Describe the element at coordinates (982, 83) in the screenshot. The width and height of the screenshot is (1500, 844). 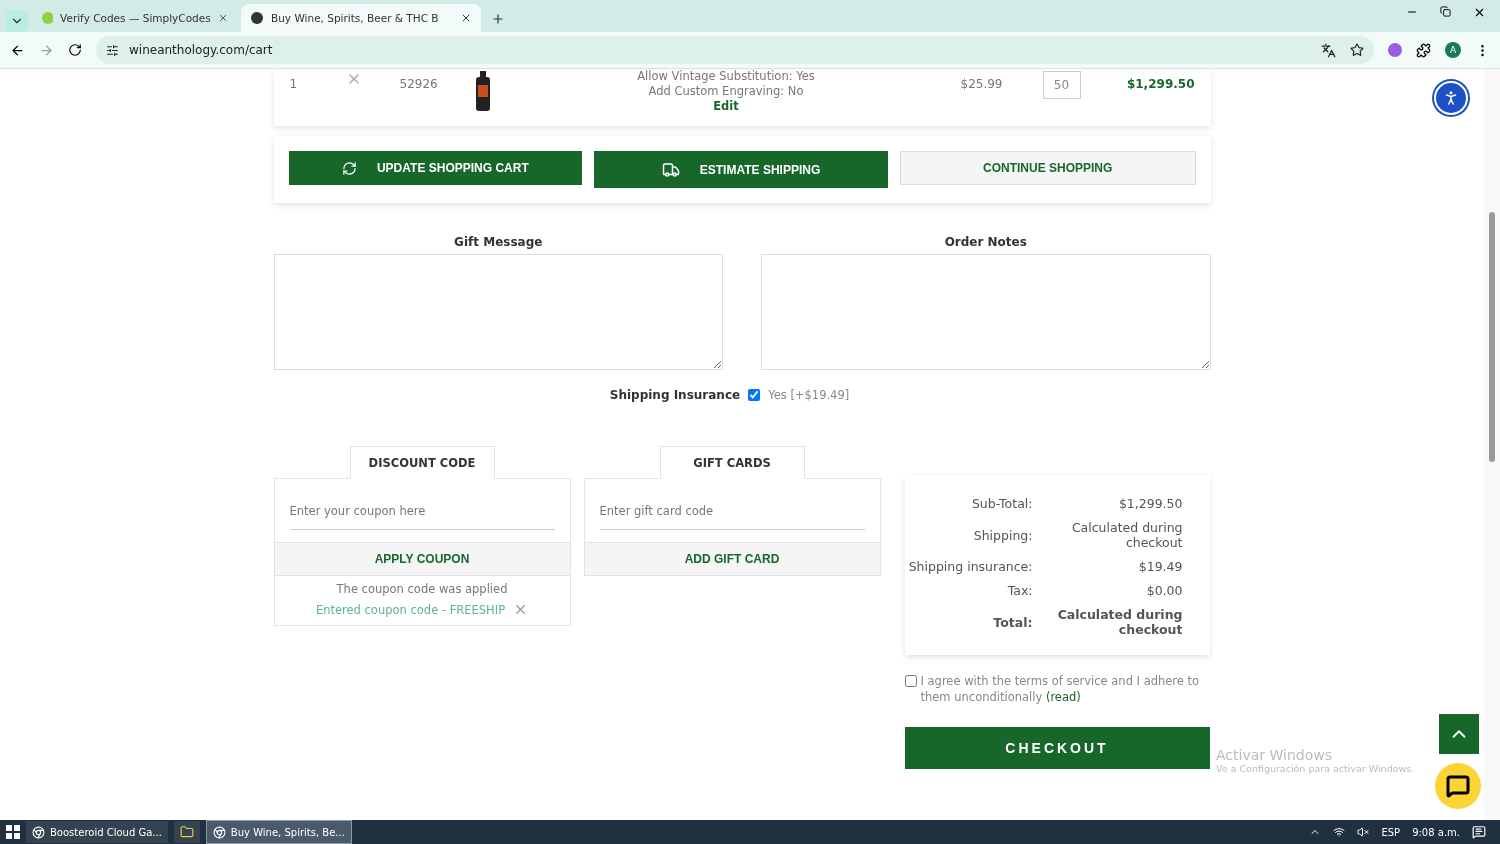
I see `item-price: $25.99` at that location.